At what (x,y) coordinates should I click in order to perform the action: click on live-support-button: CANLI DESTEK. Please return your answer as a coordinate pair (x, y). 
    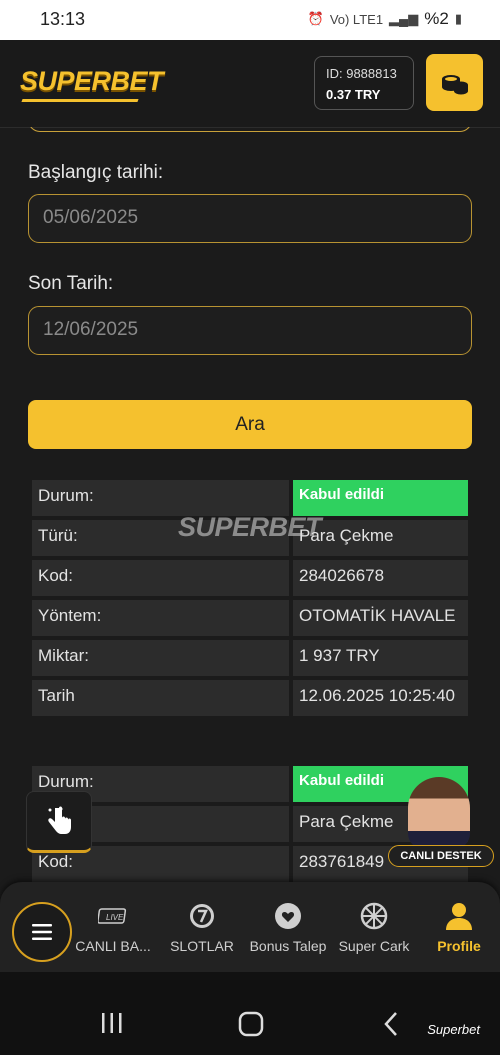
    Looking at the image, I should click on (441, 823).